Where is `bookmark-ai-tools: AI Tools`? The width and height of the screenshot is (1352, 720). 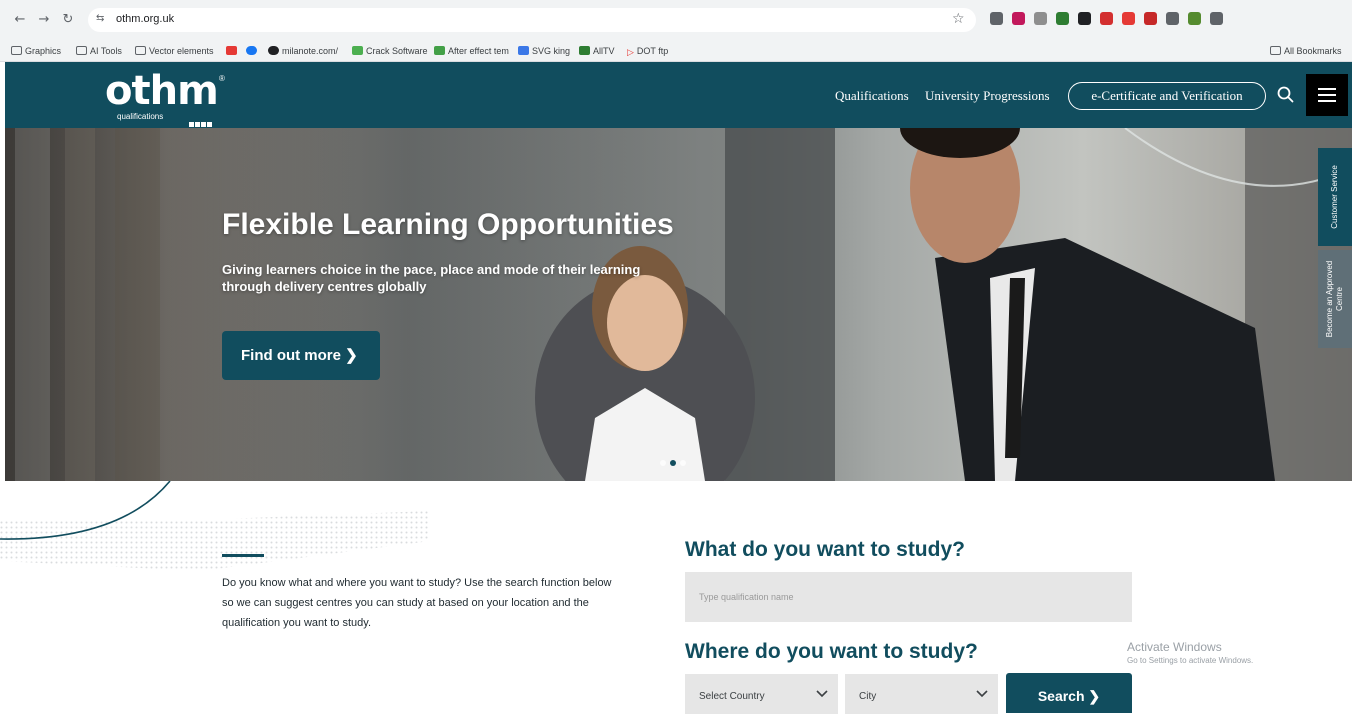
bookmark-ai-tools: AI Tools is located at coordinates (99, 51).